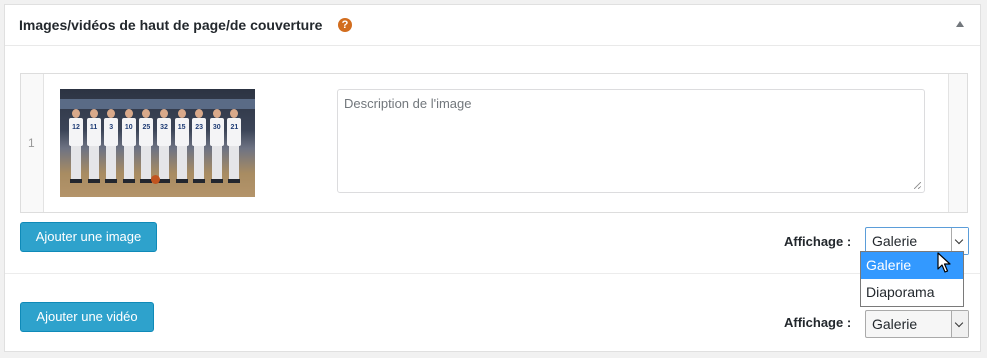 This screenshot has width=987, height=358. Describe the element at coordinates (234, 127) in the screenshot. I see `jersey-number: 21` at that location.